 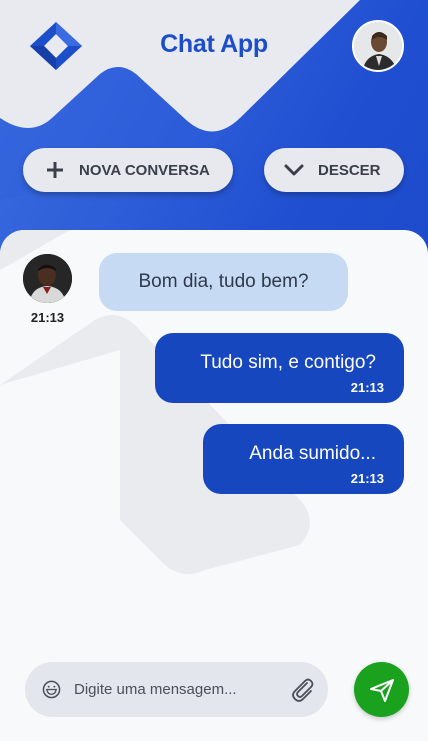 I want to click on send-button, so click(x=381, y=689).